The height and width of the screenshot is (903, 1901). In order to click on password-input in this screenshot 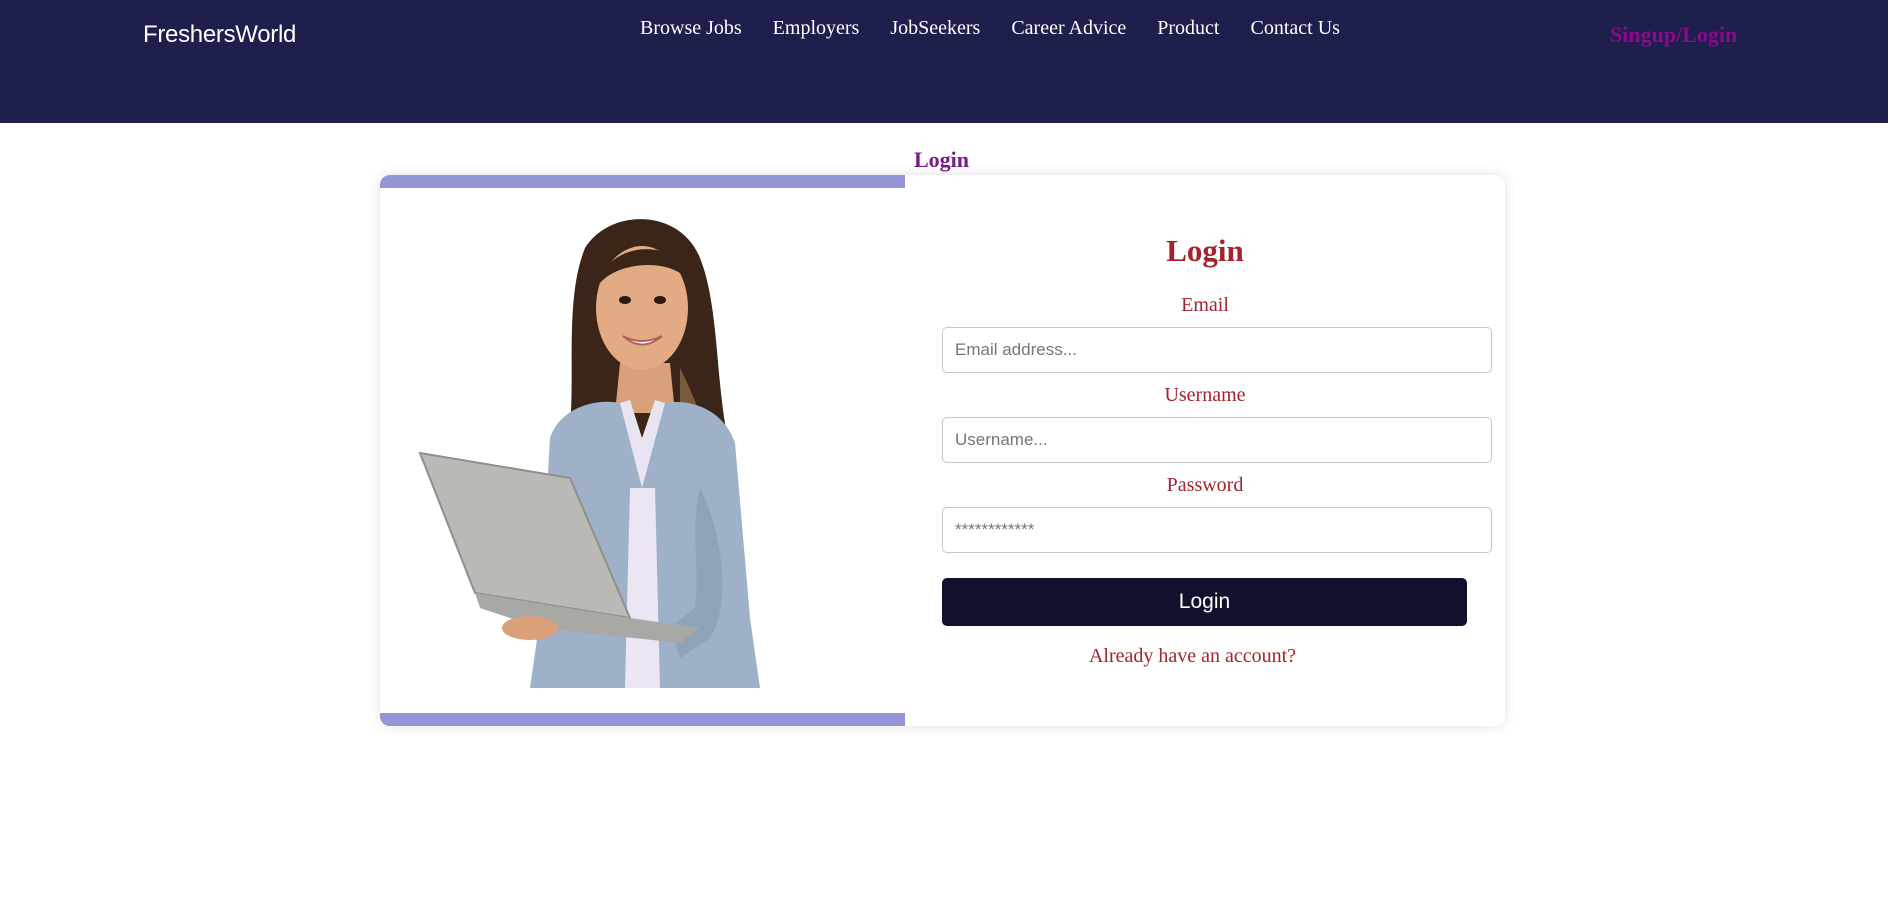, I will do `click(1217, 530)`.